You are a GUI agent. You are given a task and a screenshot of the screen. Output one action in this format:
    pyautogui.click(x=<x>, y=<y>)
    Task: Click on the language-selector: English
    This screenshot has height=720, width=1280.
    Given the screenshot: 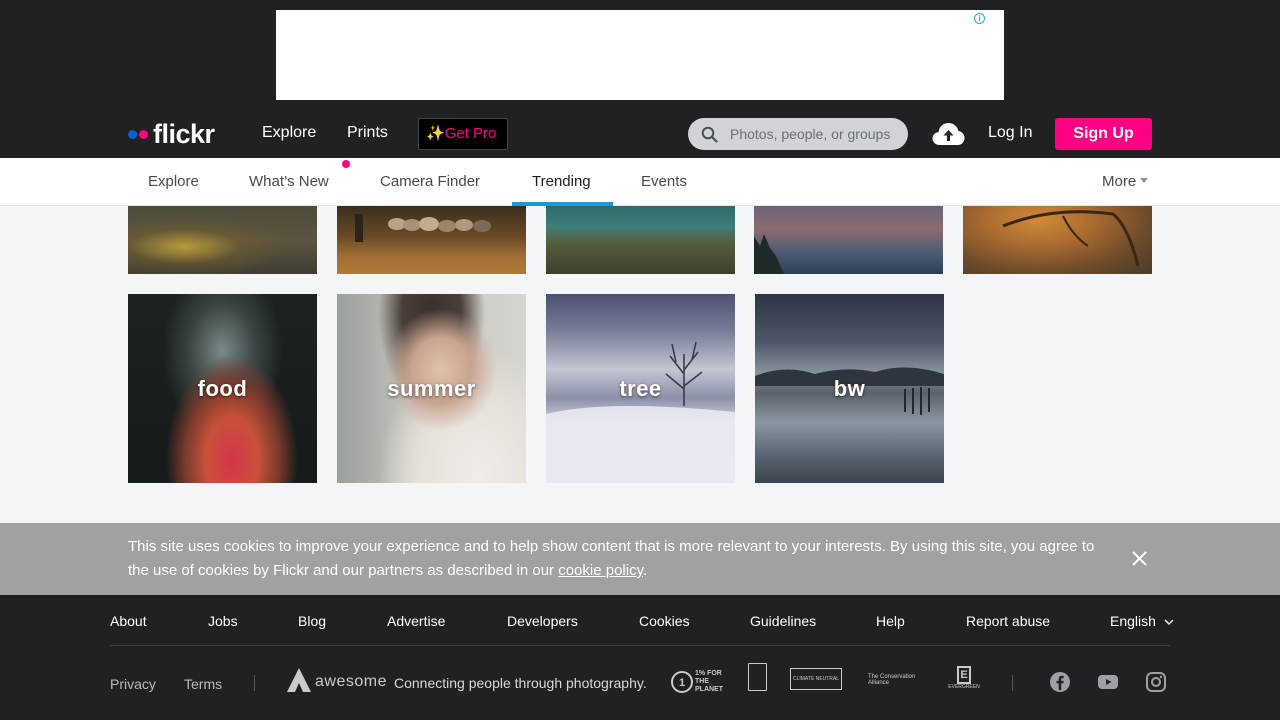 What is the action you would take?
    pyautogui.click(x=1142, y=621)
    